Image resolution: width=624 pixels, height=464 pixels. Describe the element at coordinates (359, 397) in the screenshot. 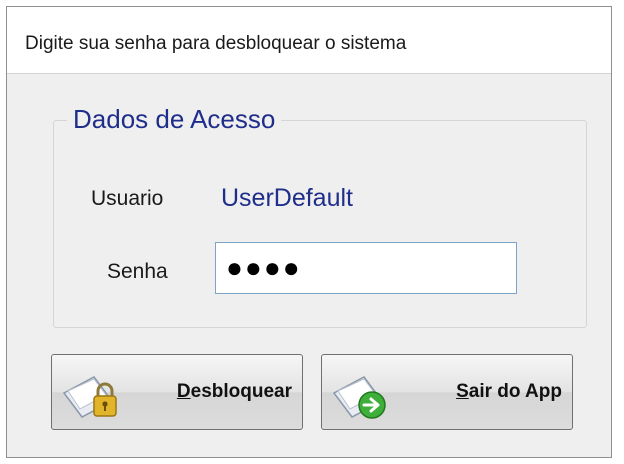

I see `exit-arrow-icon` at that location.